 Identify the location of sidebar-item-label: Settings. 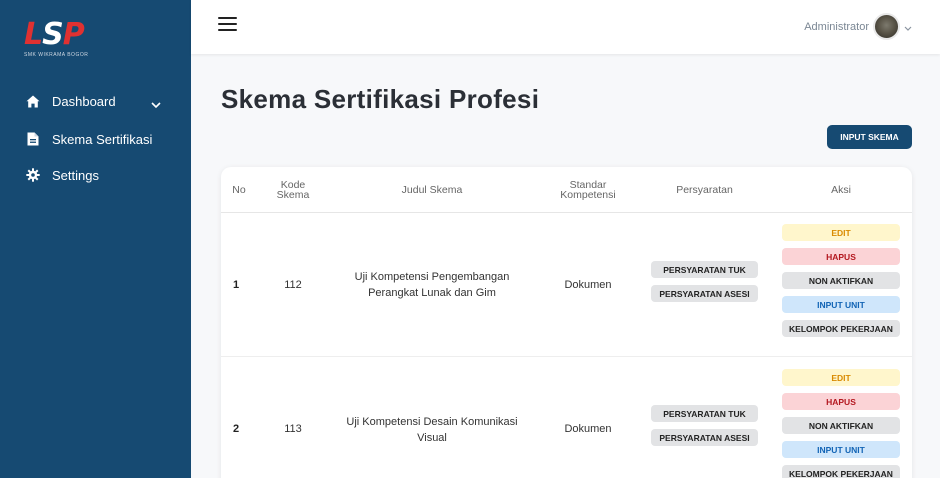
(75, 175).